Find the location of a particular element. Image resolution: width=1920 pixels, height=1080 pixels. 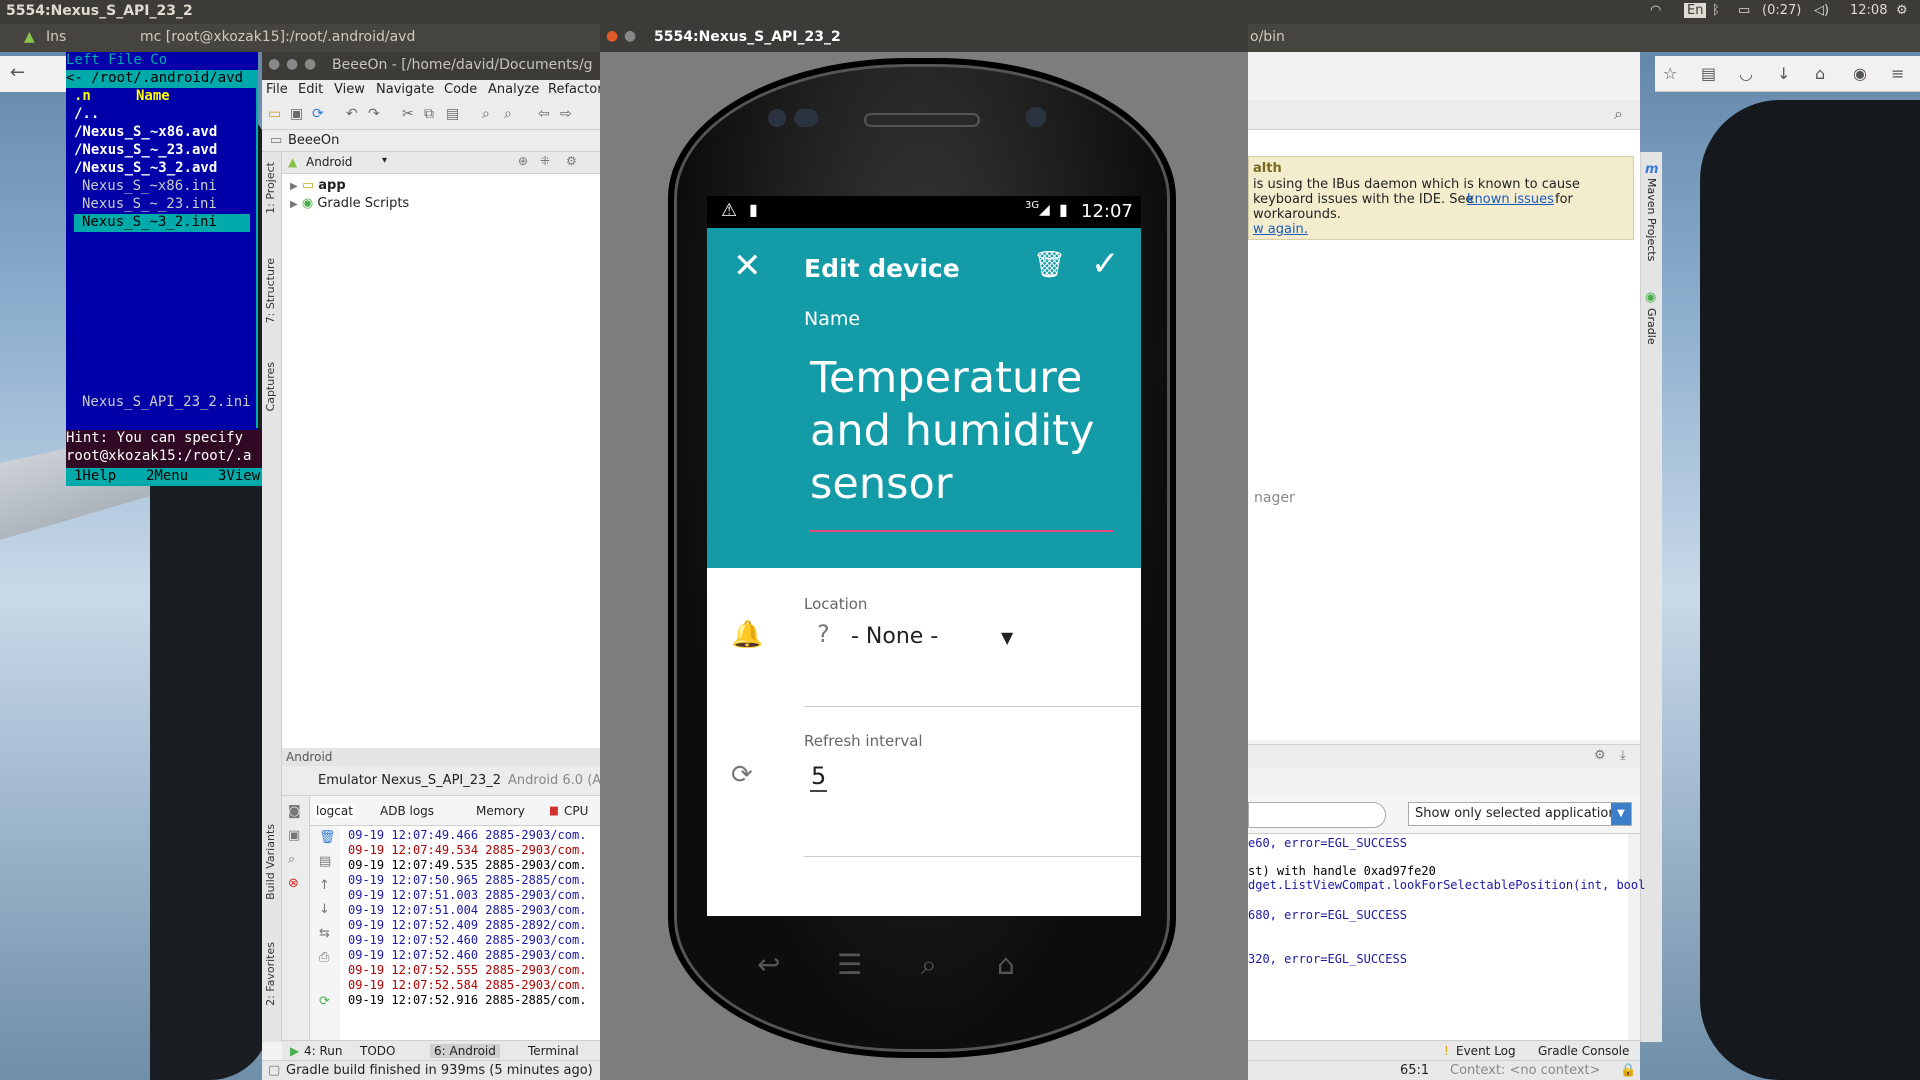

forward-nav-icon: ⇨ is located at coordinates (566, 114).